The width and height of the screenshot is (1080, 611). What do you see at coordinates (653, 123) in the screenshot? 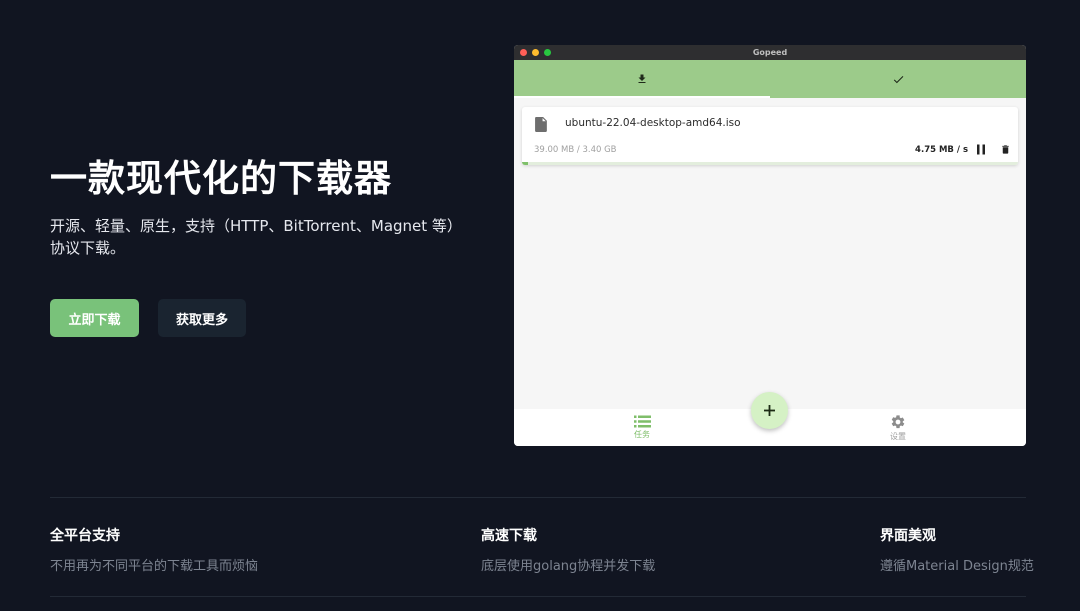
I see `task-file-name: ubuntu-22.04-desktop-amd64.iso` at bounding box center [653, 123].